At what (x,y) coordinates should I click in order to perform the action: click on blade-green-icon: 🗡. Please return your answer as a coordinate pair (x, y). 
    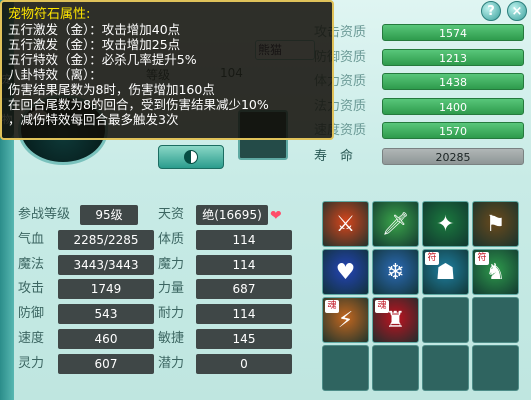
    Looking at the image, I should click on (395, 224).